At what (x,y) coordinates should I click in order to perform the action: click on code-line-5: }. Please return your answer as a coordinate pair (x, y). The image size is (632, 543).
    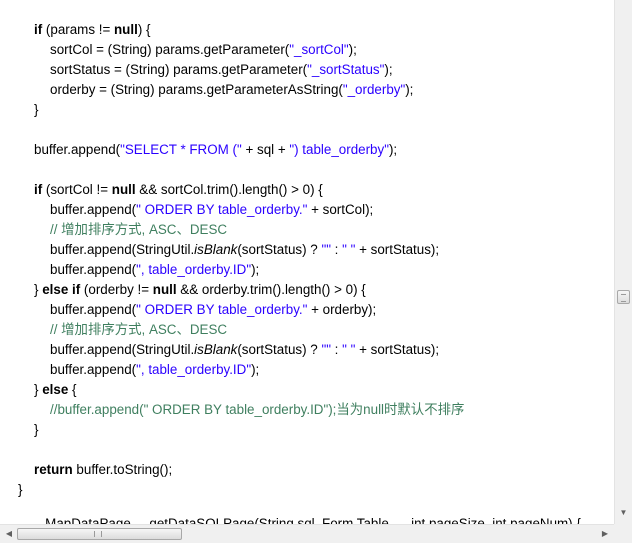
    Looking at the image, I should click on (36, 110).